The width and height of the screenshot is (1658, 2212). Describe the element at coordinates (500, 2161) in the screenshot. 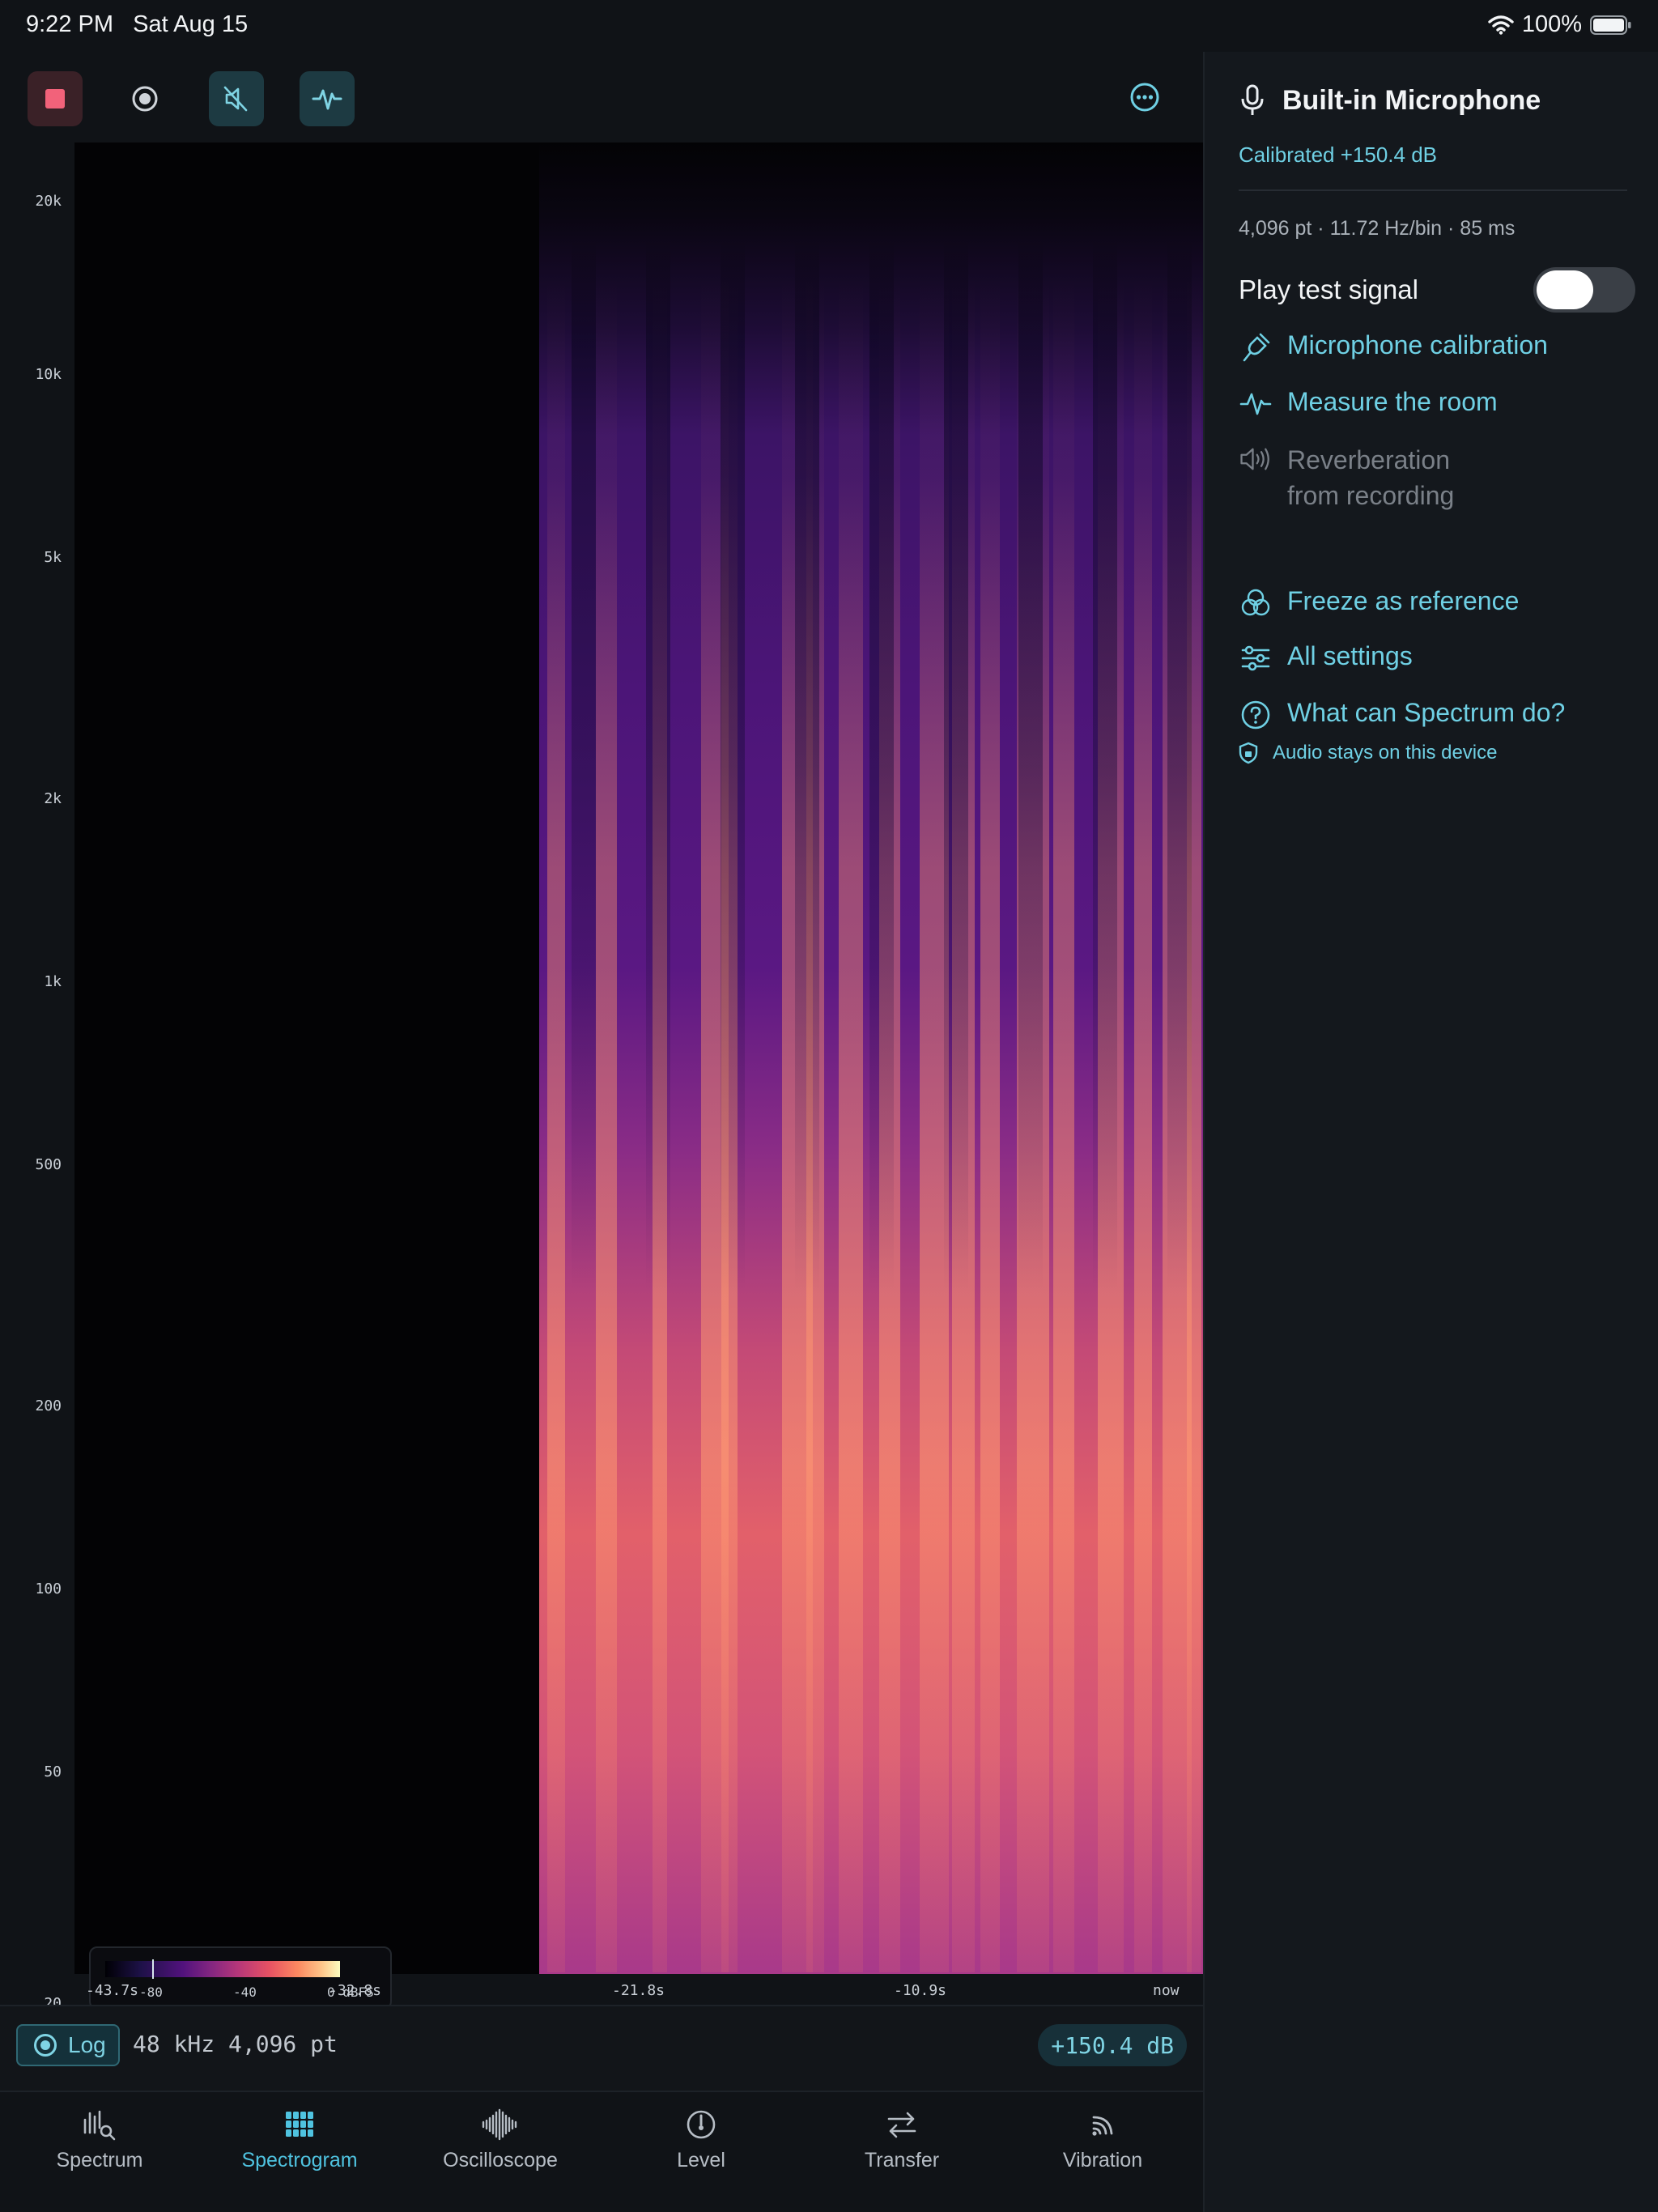

I see `tab-label: Oscilloscope` at that location.